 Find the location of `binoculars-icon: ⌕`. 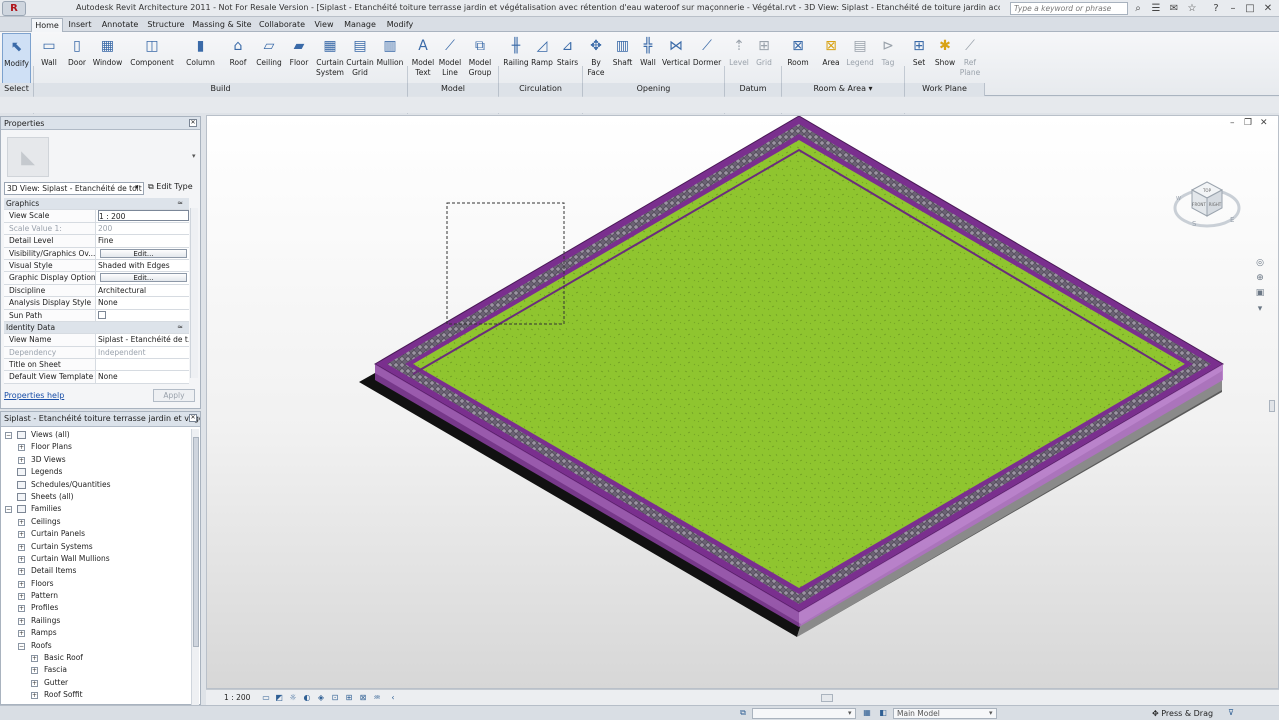

binoculars-icon: ⌕ is located at coordinates (1138, 8).